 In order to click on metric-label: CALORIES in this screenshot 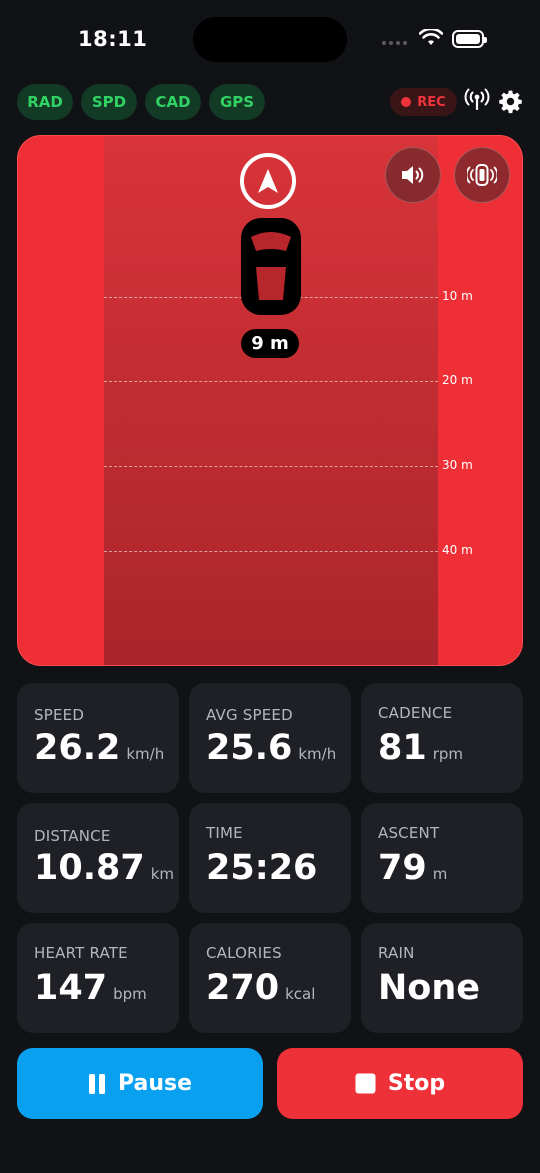, I will do `click(244, 953)`.